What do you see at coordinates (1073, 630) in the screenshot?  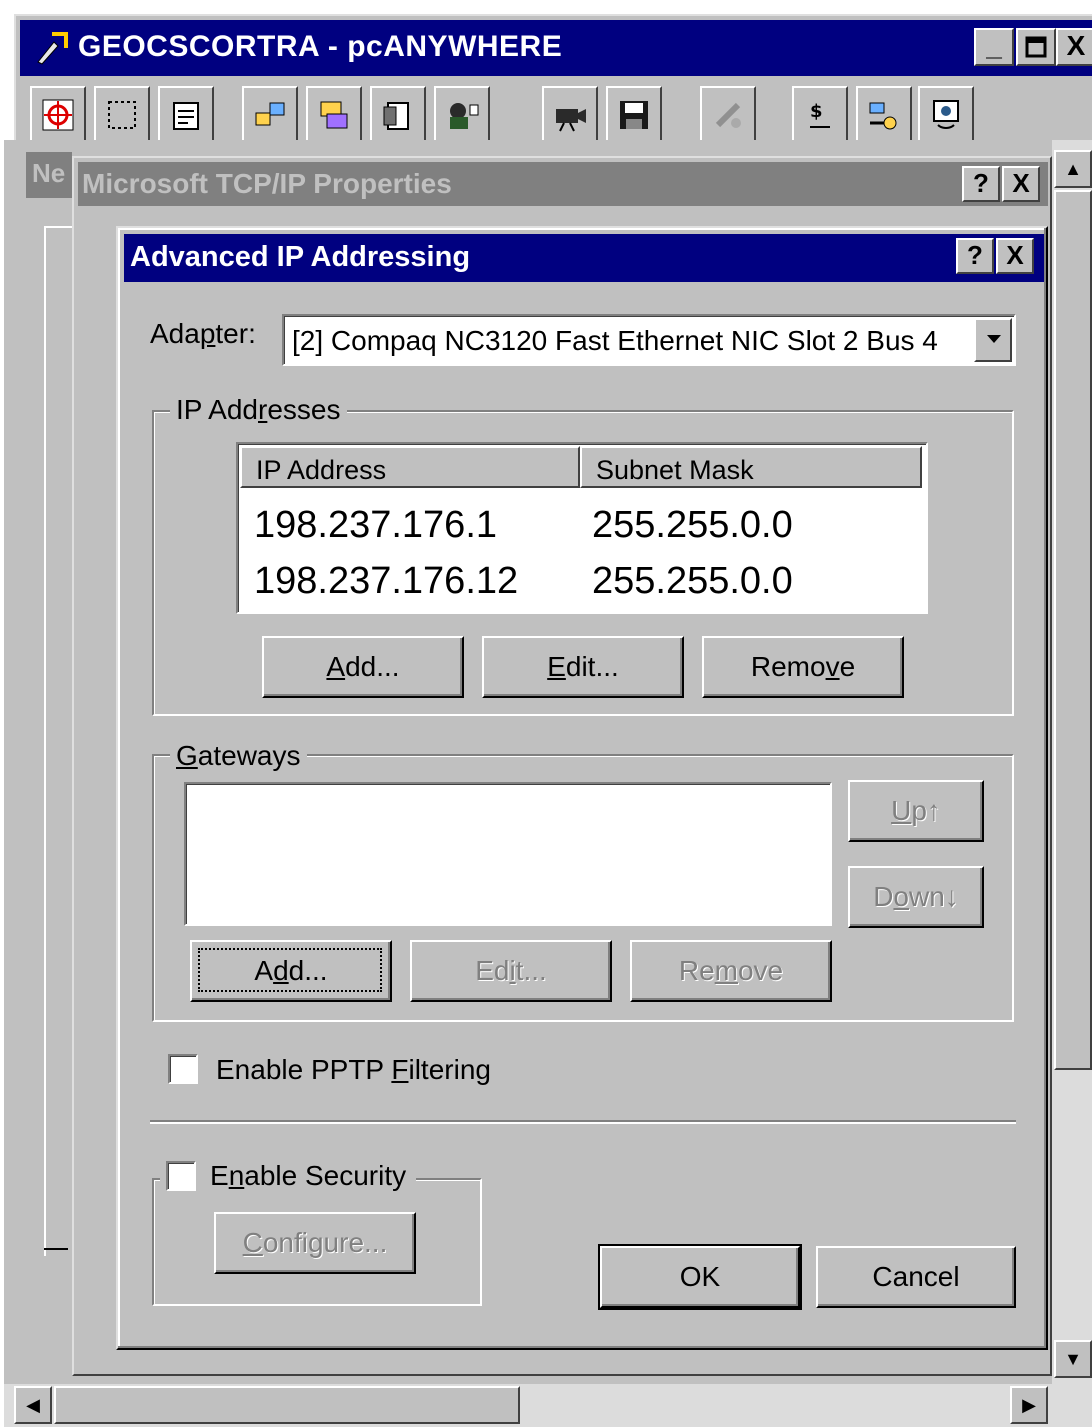 I see `scroll-thumb` at bounding box center [1073, 630].